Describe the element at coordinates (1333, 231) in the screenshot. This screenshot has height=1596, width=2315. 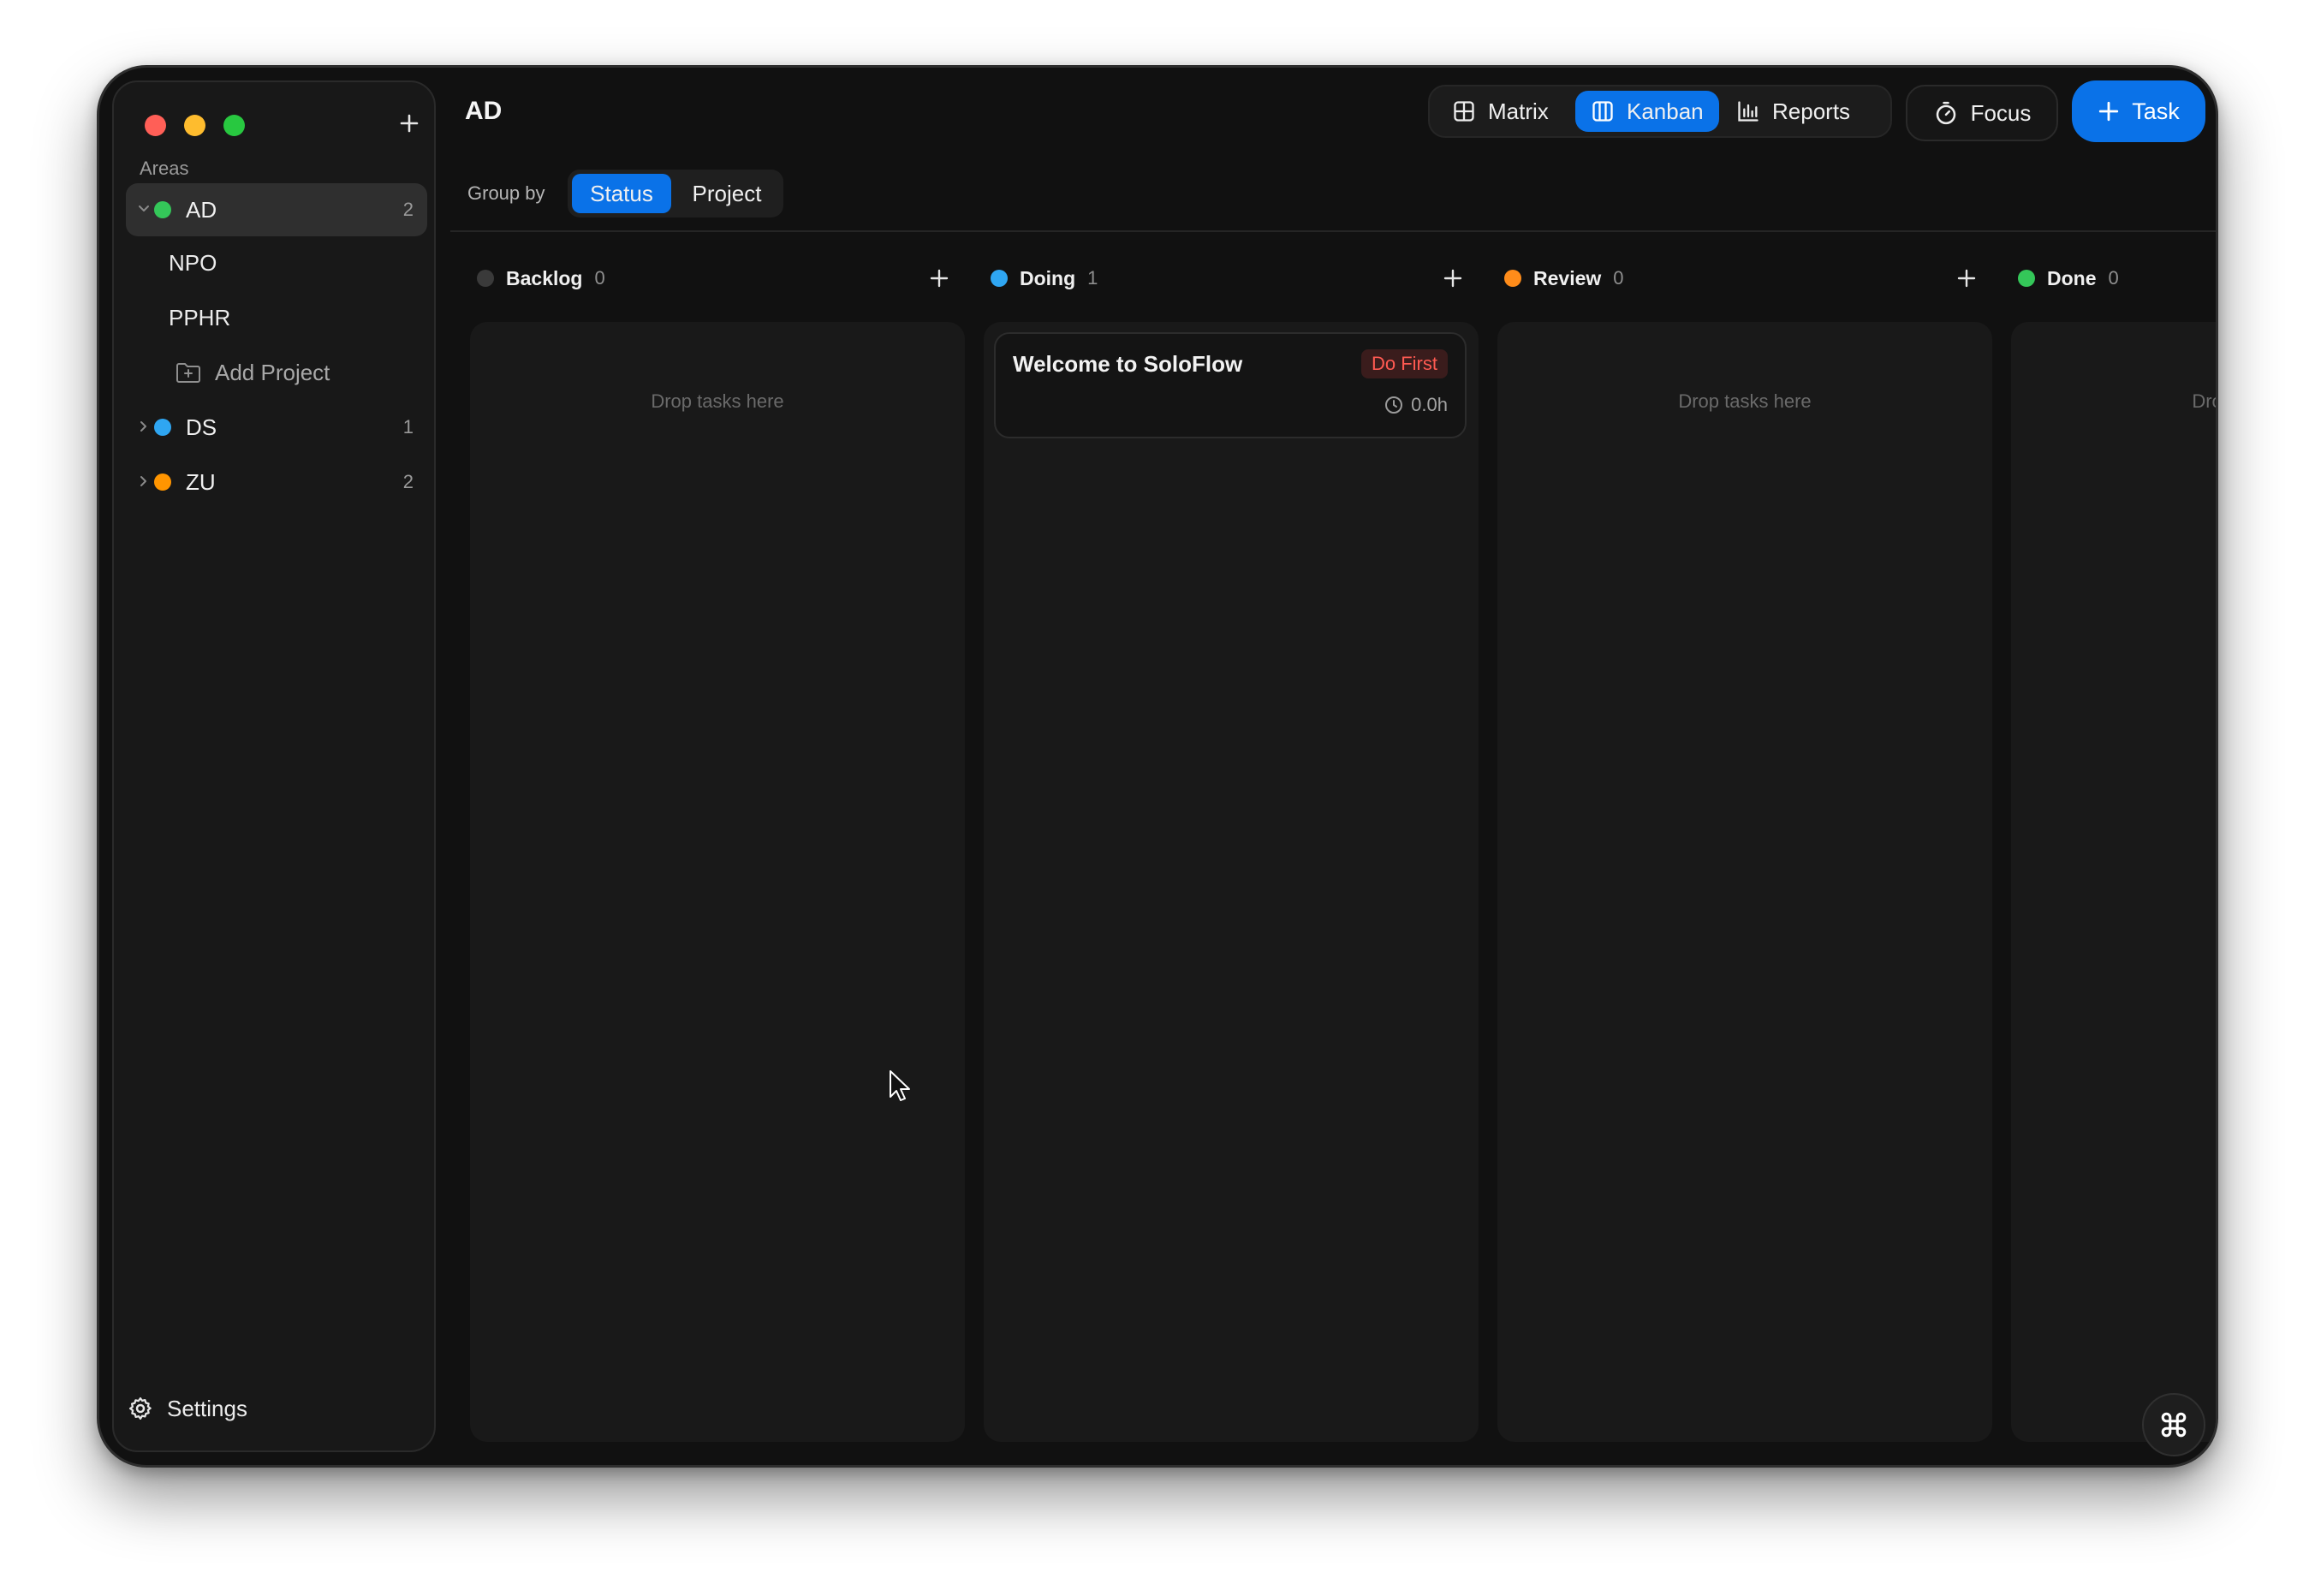
I see `header-divider` at that location.